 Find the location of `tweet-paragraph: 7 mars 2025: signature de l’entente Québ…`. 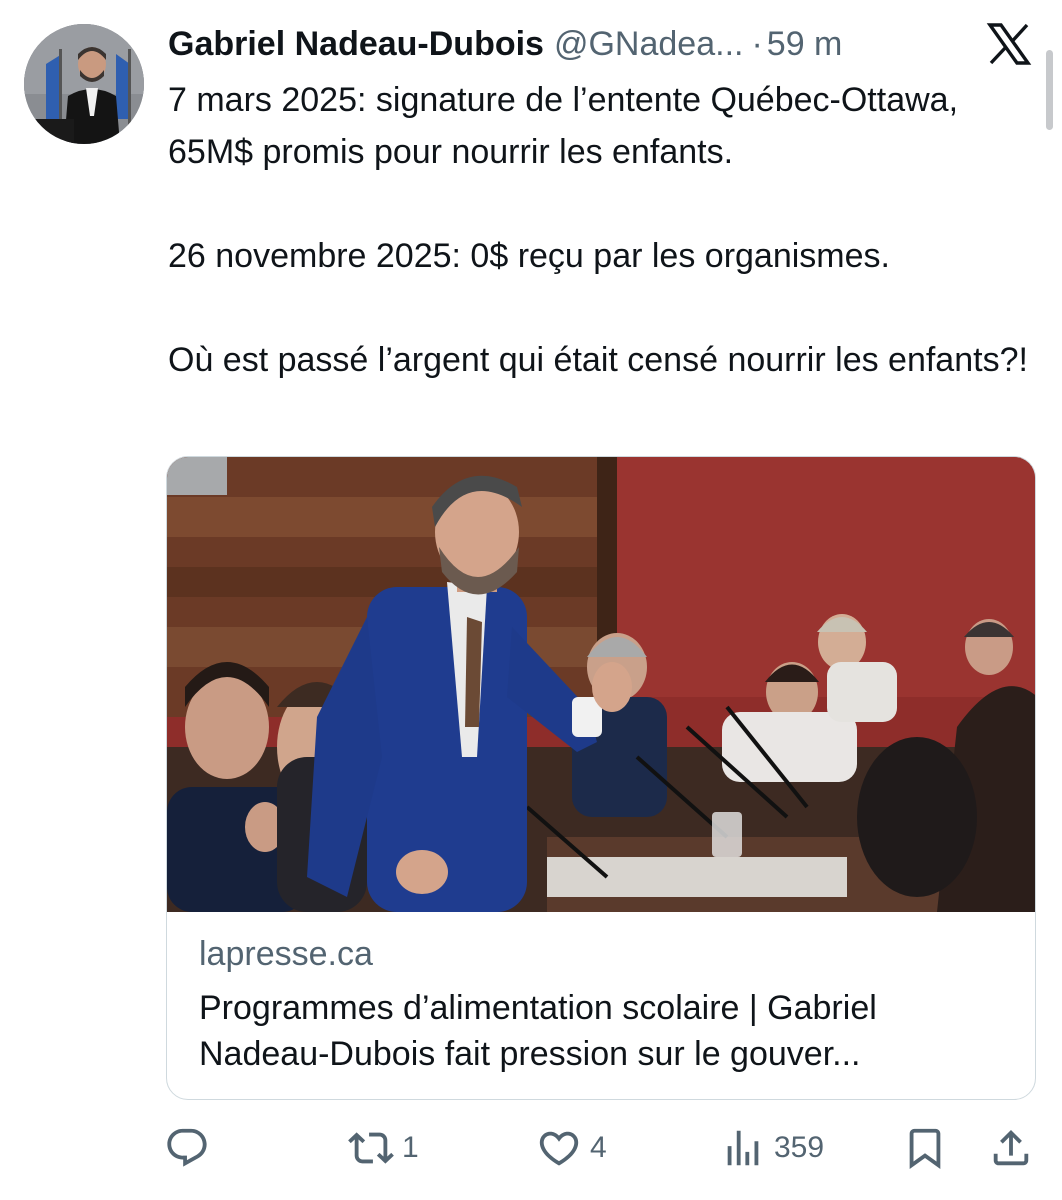

tweet-paragraph: 7 mars 2025: signature de l’entente Québ… is located at coordinates (563, 126).